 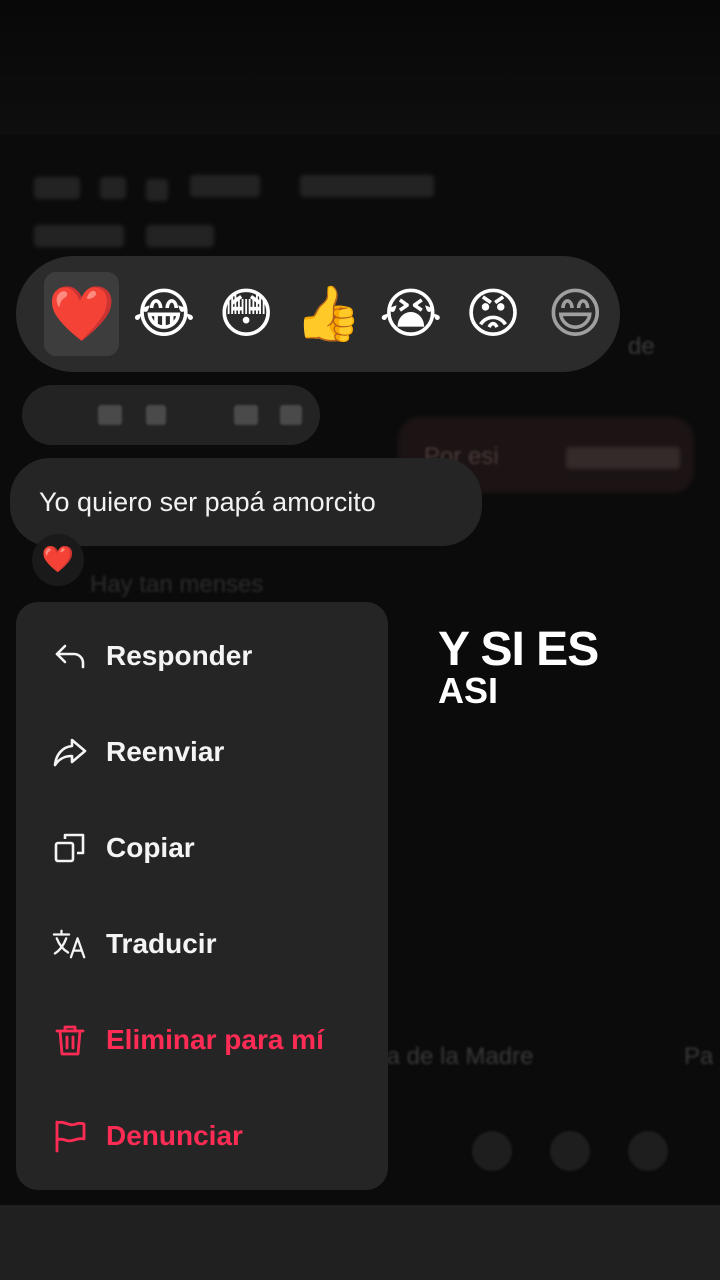 I want to click on reaction-picker: ❤️ 😂 😳 👍 😭 😡 😄, so click(x=318, y=314).